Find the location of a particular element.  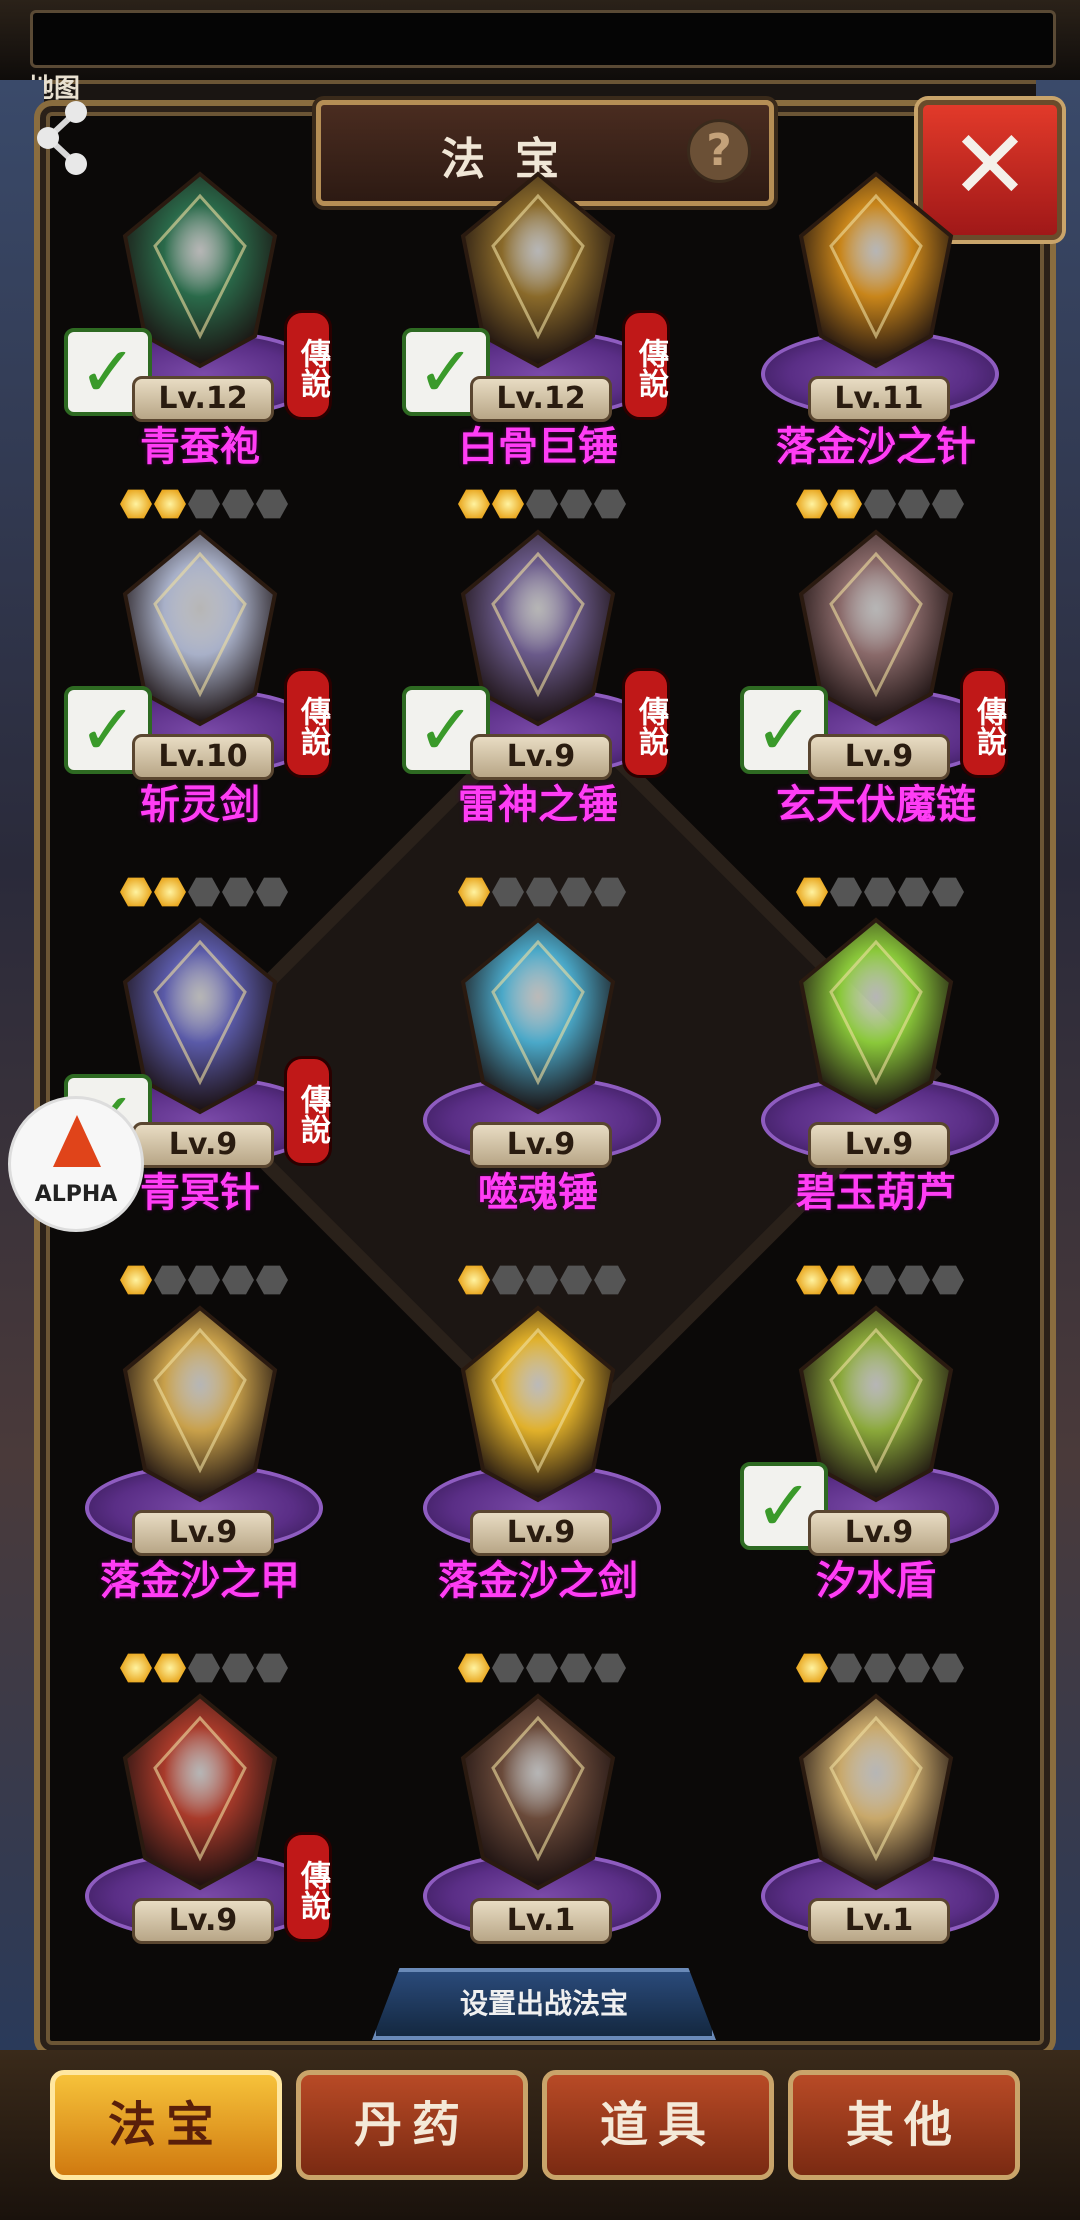

treasure-item: 傳說 ✓ Lv.10 斩灵剑 is located at coordinates (200, 673).